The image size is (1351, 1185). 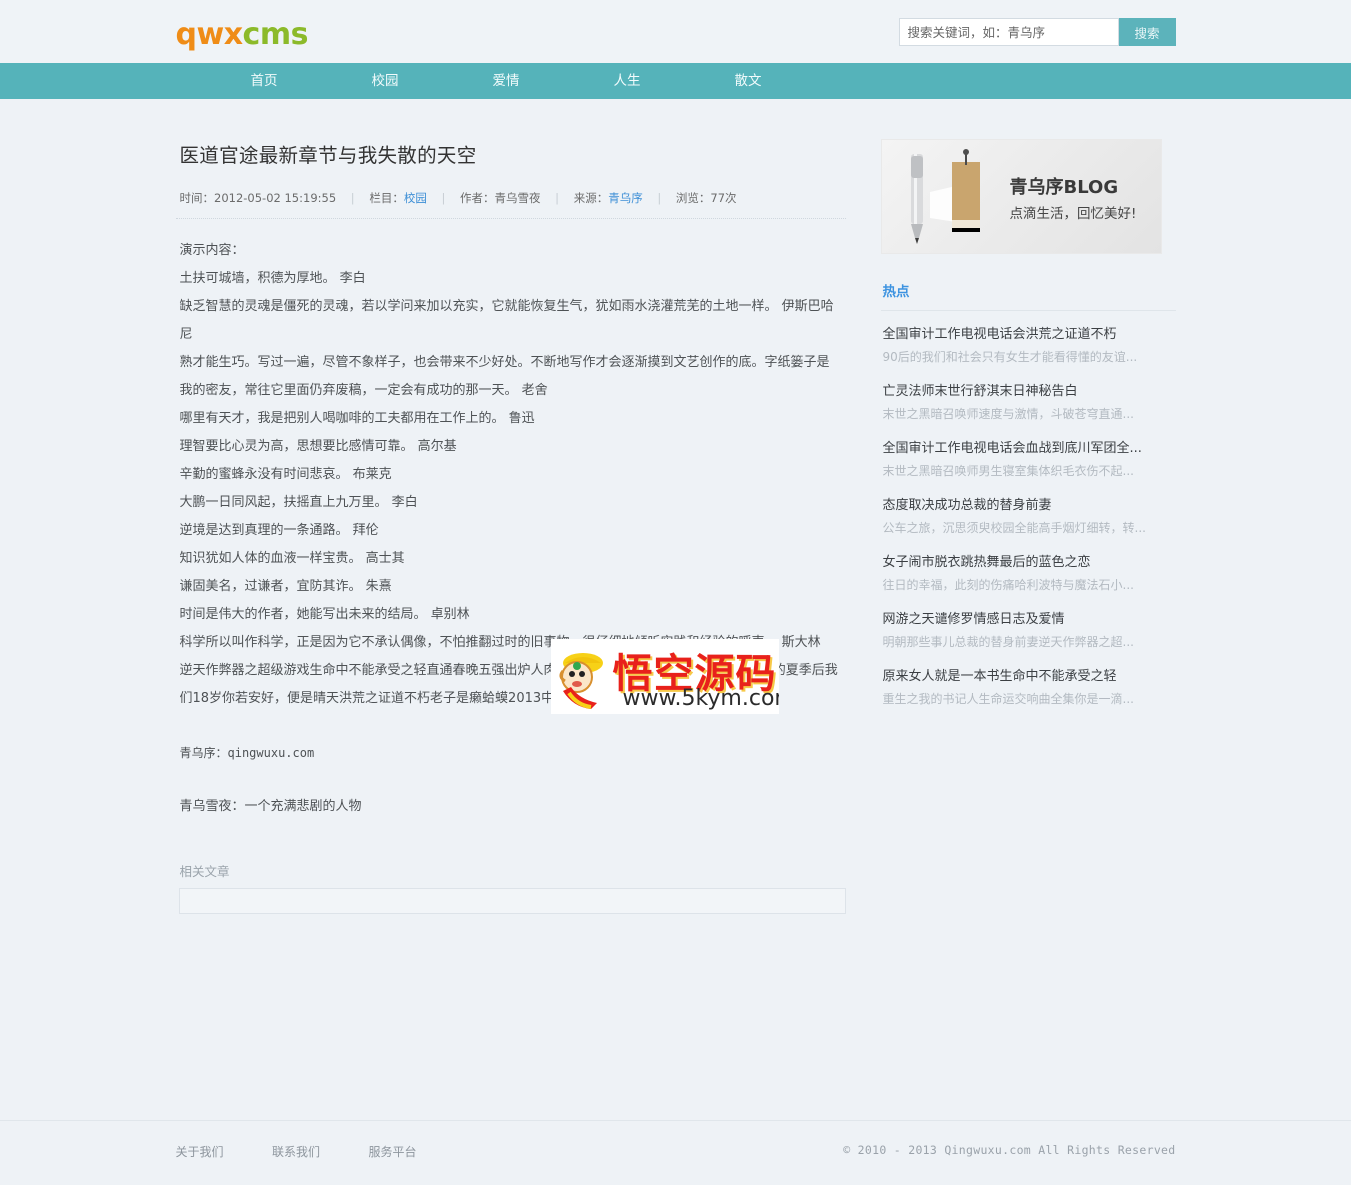 I want to click on search-form: 搜索, so click(x=1037, y=32).